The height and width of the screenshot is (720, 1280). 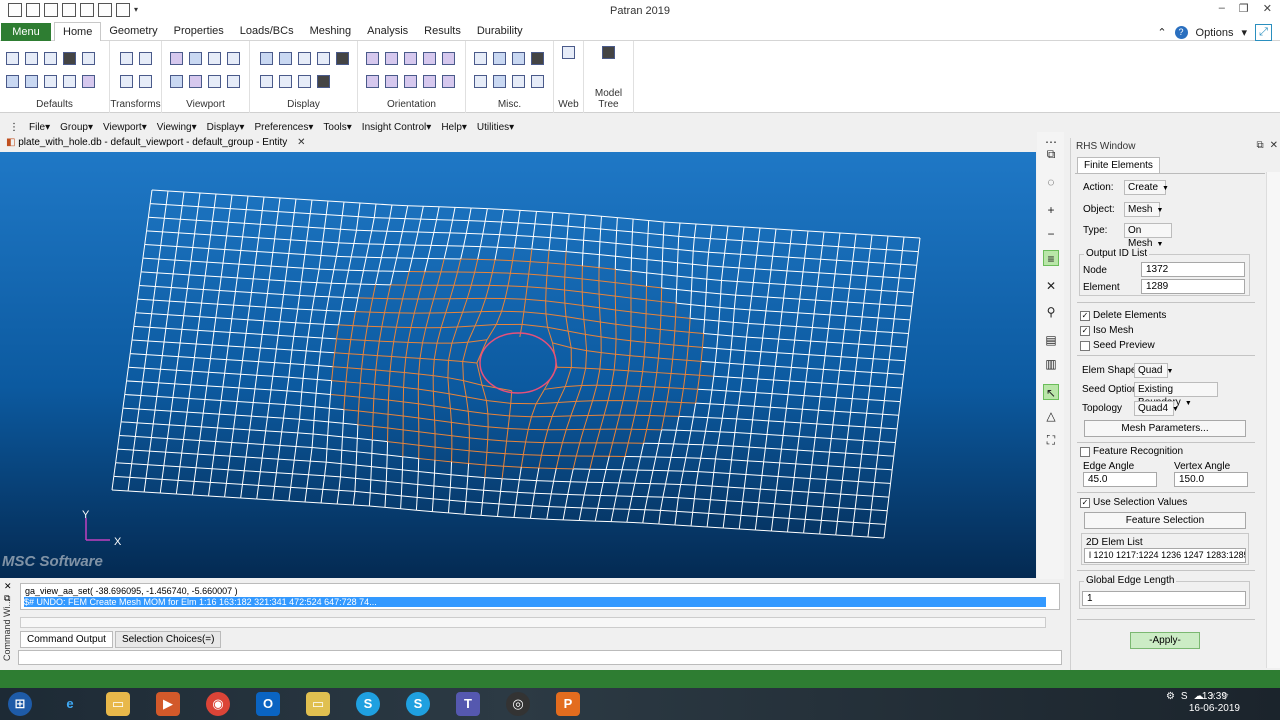 What do you see at coordinates (39, 127) in the screenshot?
I see `menu-file: File▾` at bounding box center [39, 127].